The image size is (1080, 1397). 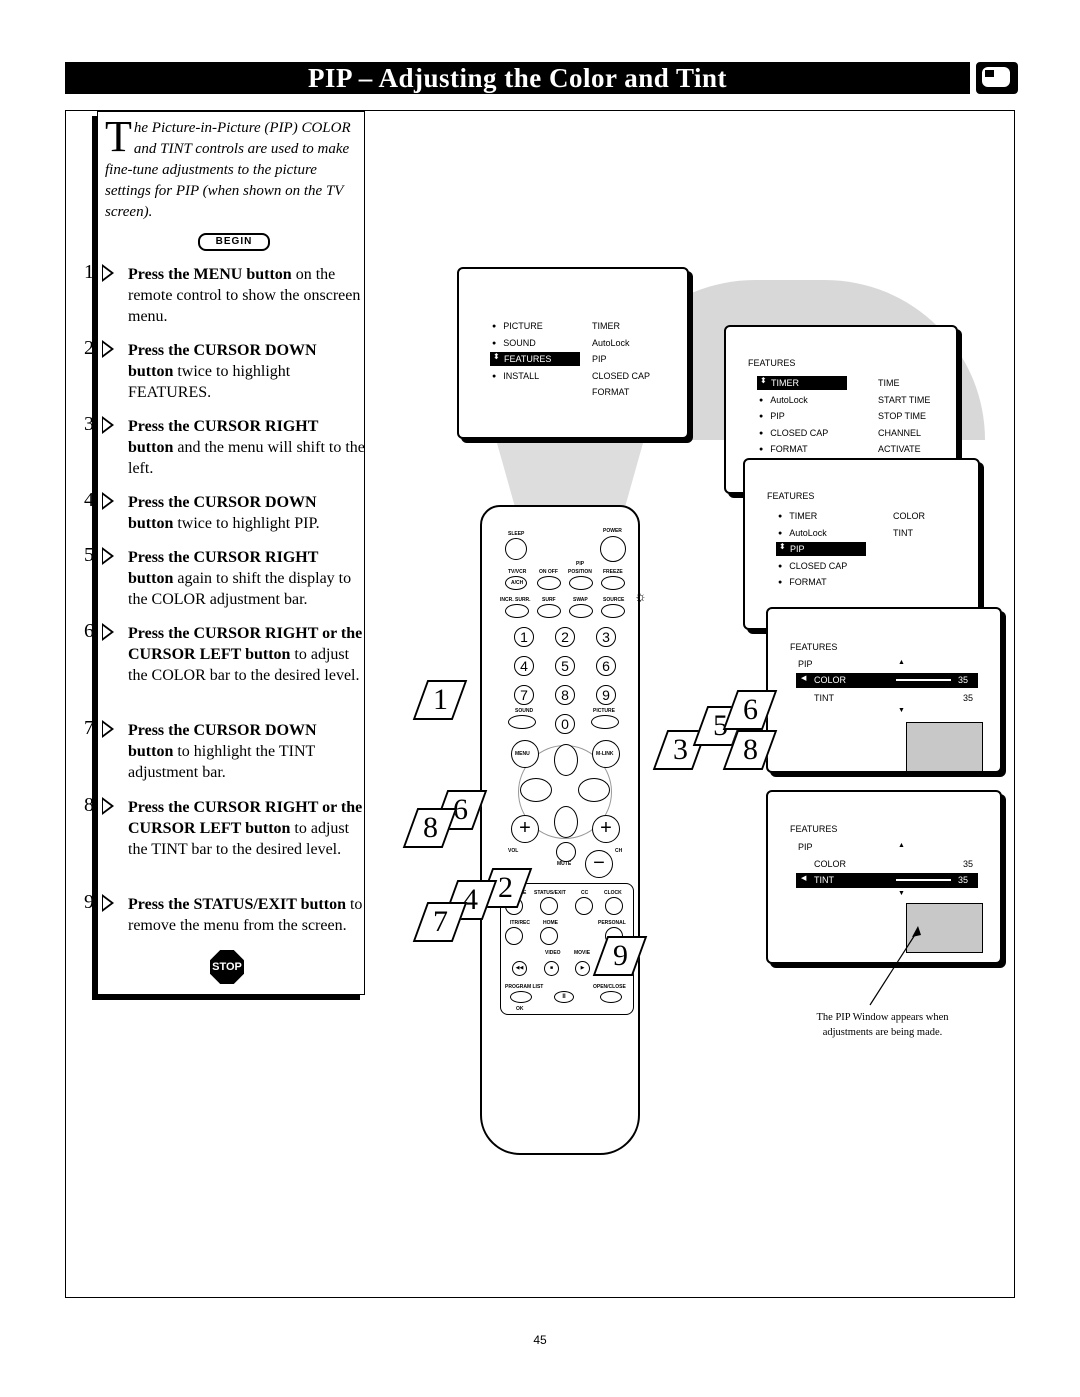 What do you see at coordinates (613, 583) in the screenshot?
I see `freeze-button` at bounding box center [613, 583].